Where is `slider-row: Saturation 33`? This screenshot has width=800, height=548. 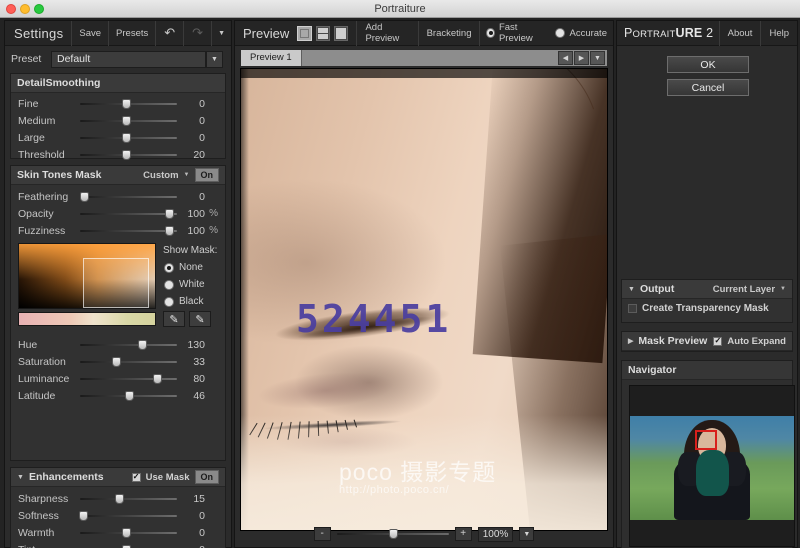 slider-row: Saturation 33 is located at coordinates (118, 361).